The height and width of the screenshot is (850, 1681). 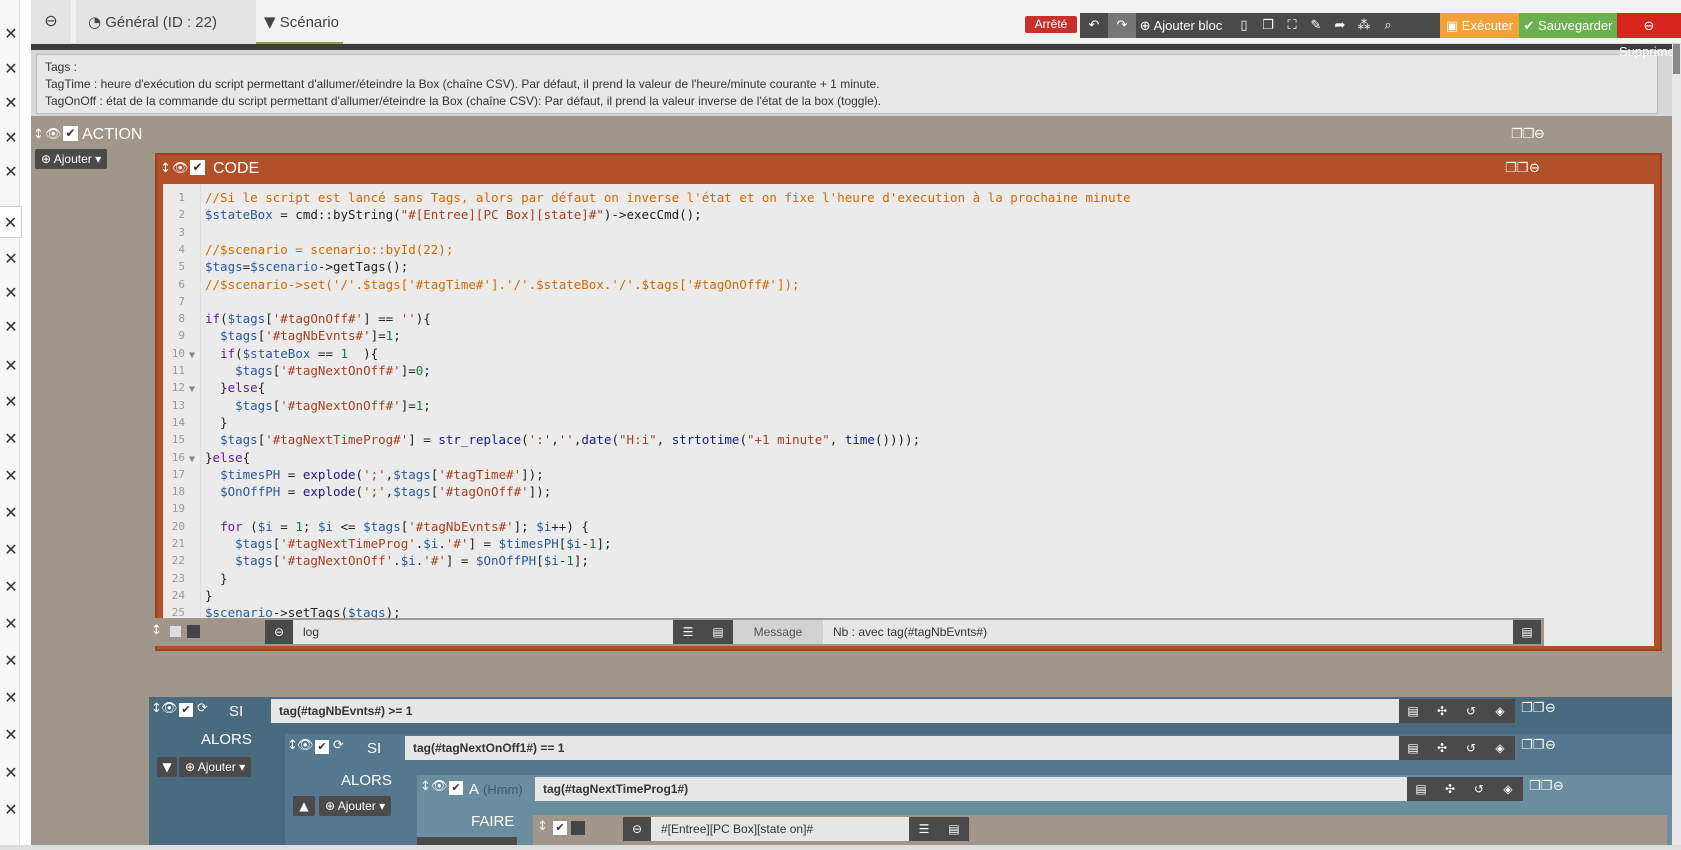 What do you see at coordinates (483, 632) in the screenshot?
I see `command-input: log` at bounding box center [483, 632].